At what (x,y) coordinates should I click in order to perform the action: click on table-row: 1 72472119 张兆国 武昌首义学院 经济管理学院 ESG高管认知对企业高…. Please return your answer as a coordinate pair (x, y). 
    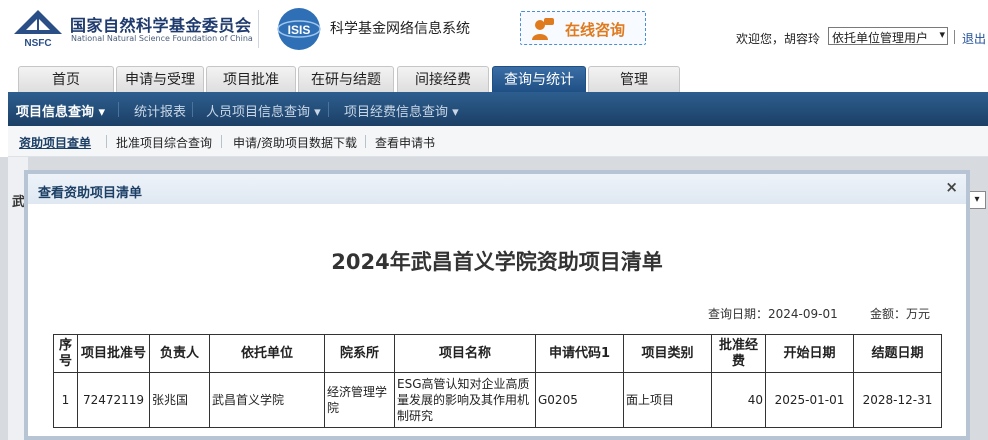
    Looking at the image, I should click on (497, 400).